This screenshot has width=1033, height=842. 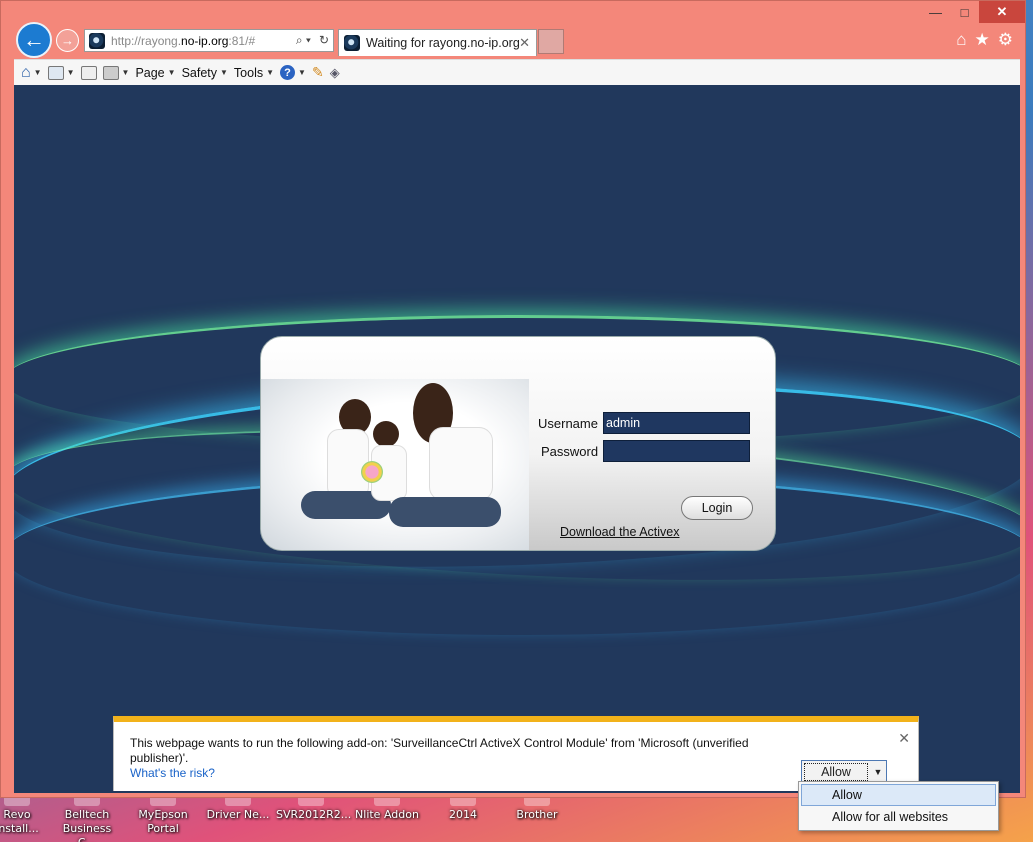 What do you see at coordinates (312, 40) in the screenshot?
I see `address-tools: ⌕ ▾ ↻` at bounding box center [312, 40].